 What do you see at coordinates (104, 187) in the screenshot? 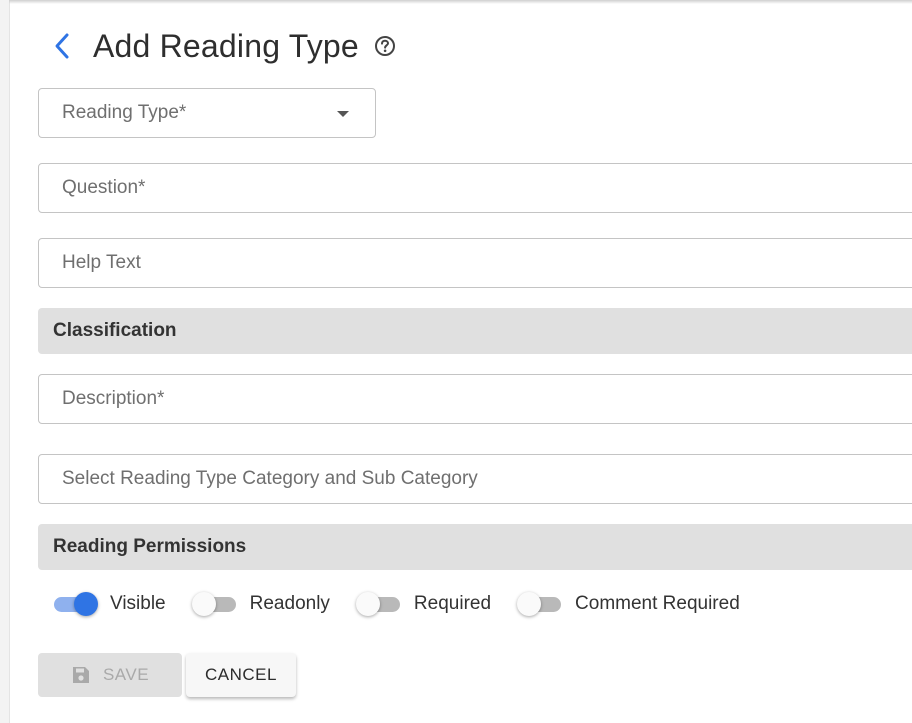
I see `question-placeholder: Question*` at bounding box center [104, 187].